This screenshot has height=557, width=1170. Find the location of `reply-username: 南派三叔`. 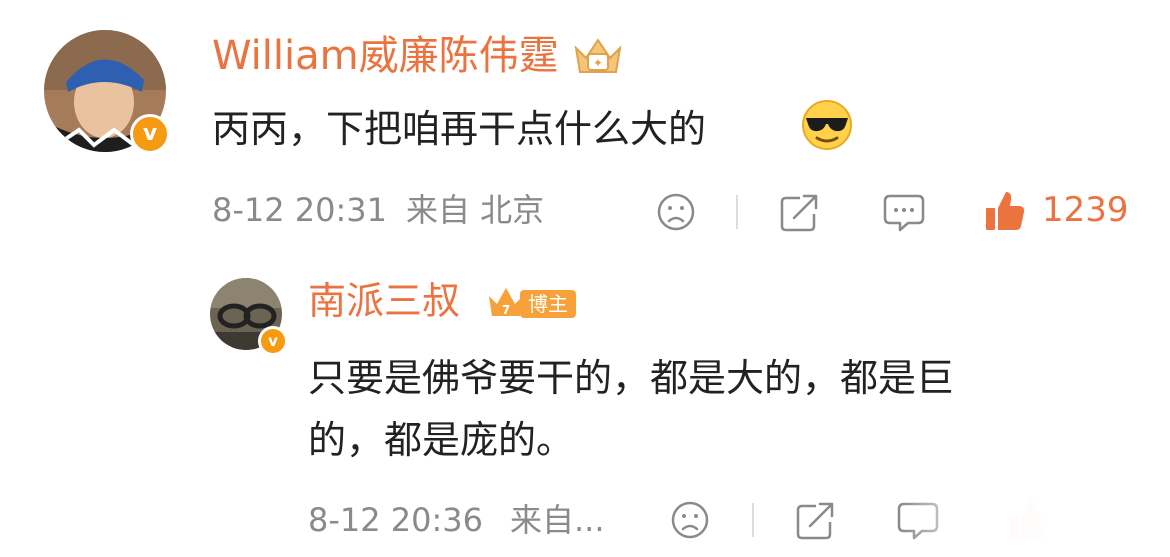

reply-username: 南派三叔 is located at coordinates (384, 301).